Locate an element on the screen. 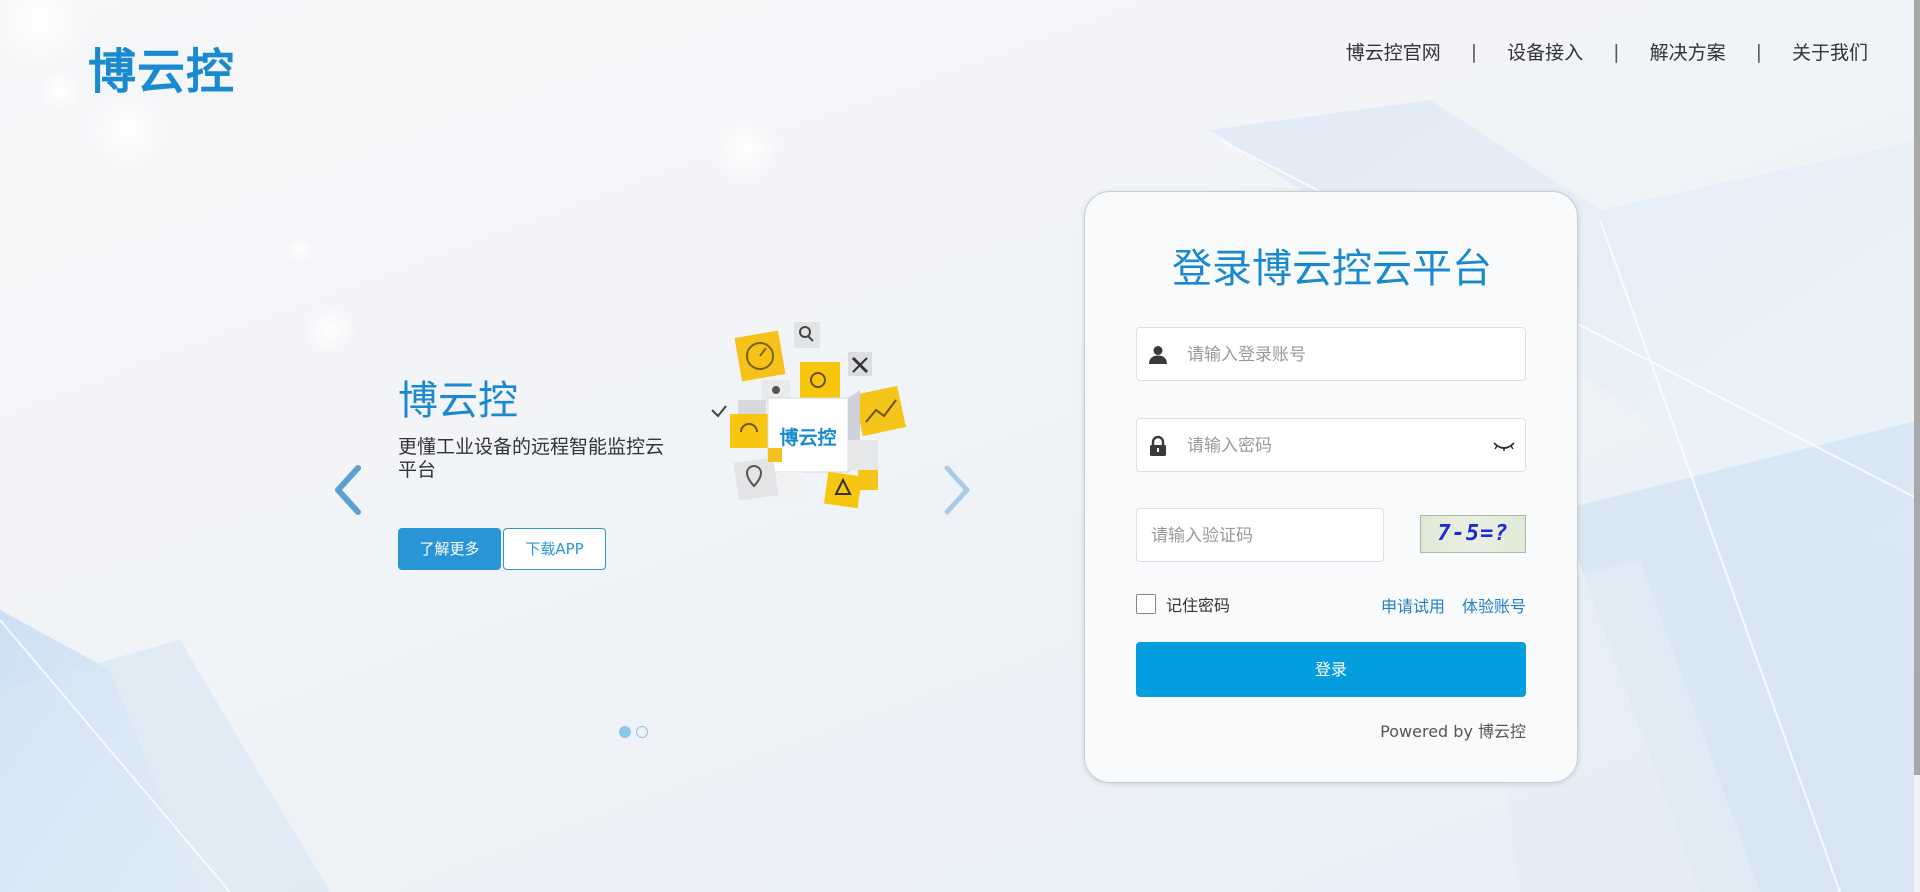 The image size is (1920, 892). username-field is located at coordinates (1331, 354).